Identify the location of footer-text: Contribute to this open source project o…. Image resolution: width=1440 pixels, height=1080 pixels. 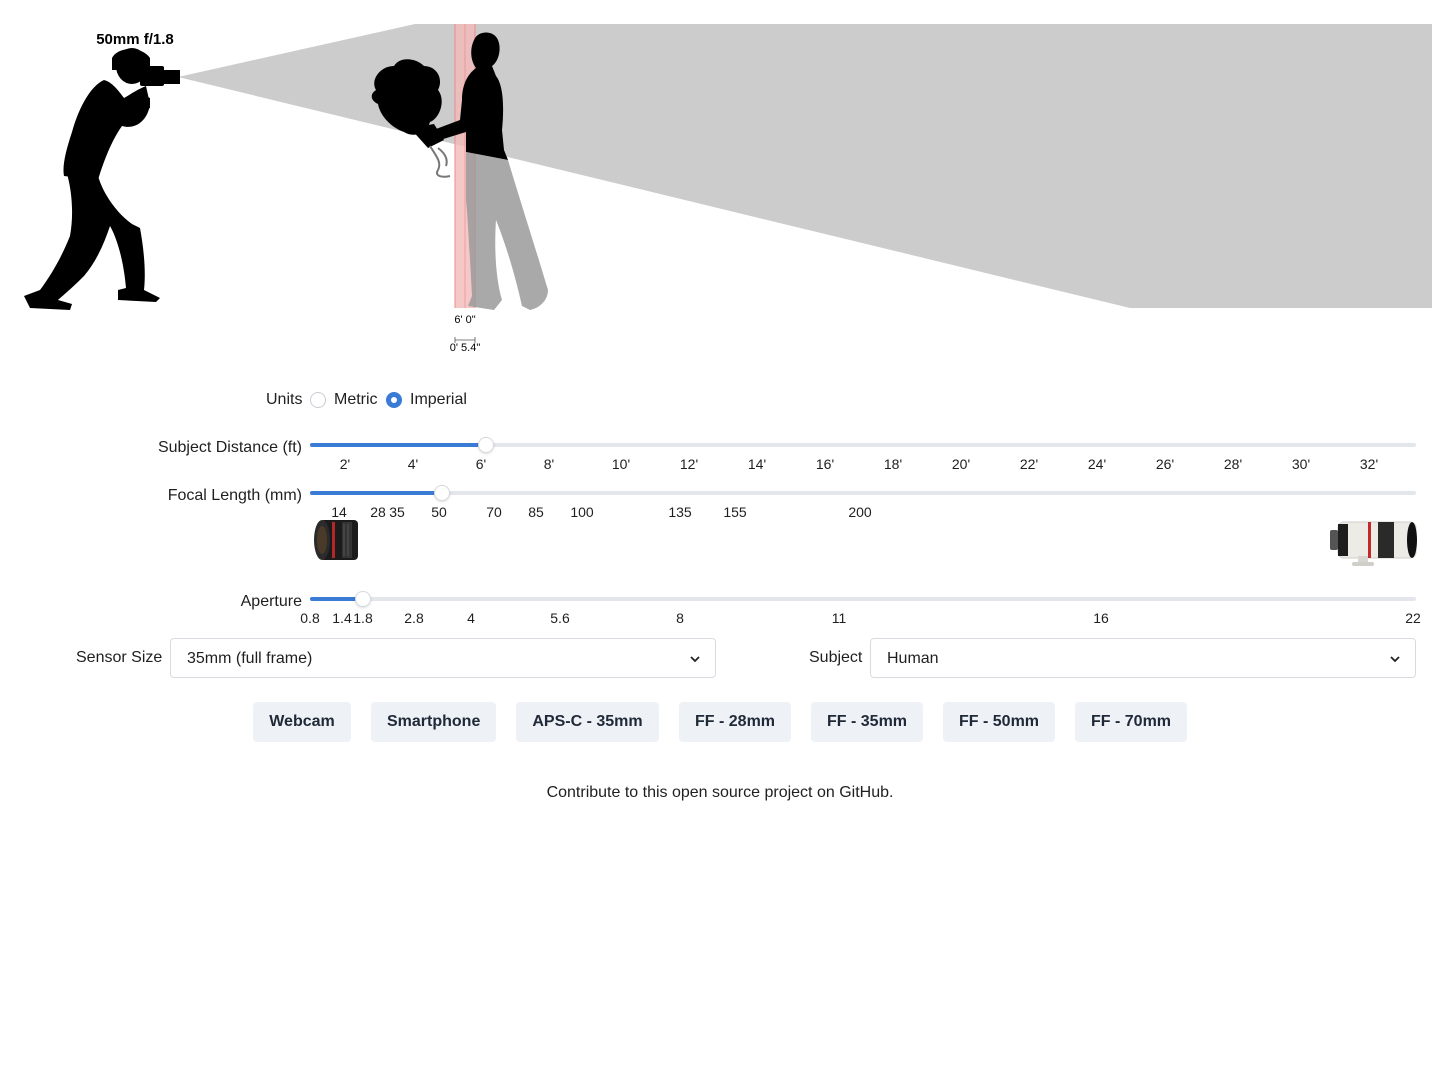
(693, 792).